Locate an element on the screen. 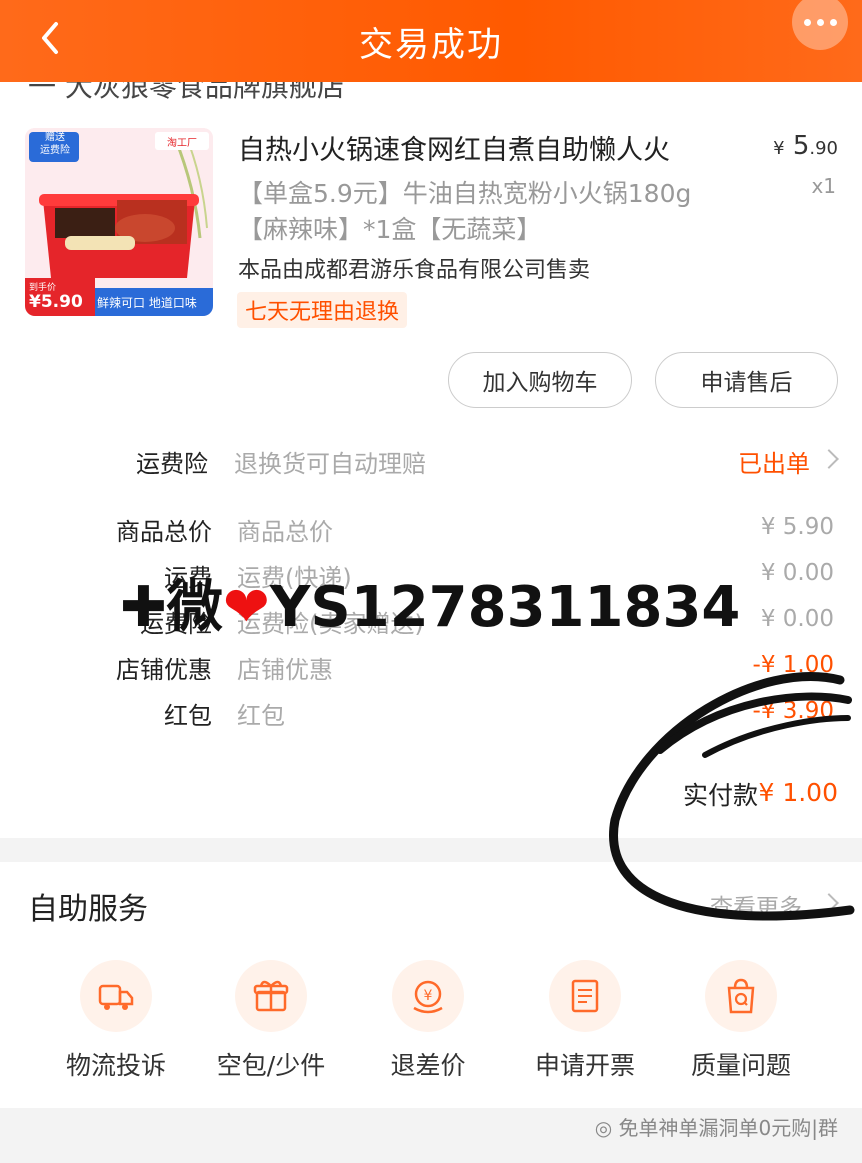 The image size is (862, 1163). refund-icon: ¥ is located at coordinates (428, 996).